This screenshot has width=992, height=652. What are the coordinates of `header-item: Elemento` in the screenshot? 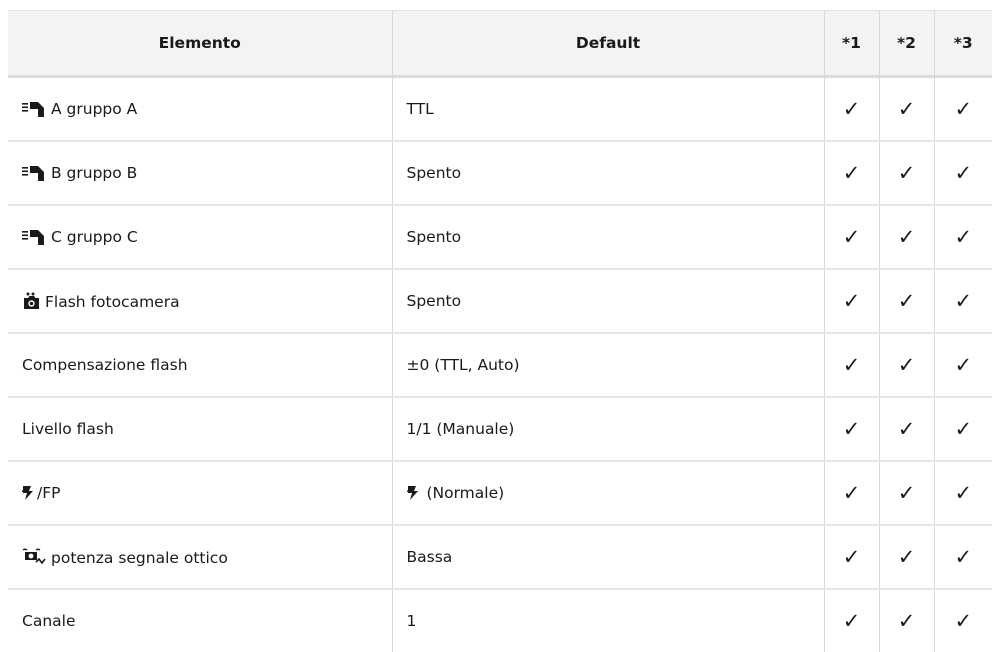 It's located at (200, 44).